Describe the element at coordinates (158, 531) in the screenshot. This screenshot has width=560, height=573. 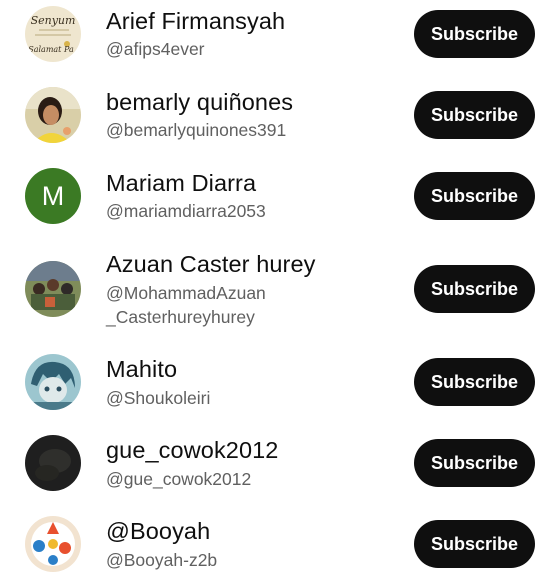
I see `channel-name: @Booyah` at that location.